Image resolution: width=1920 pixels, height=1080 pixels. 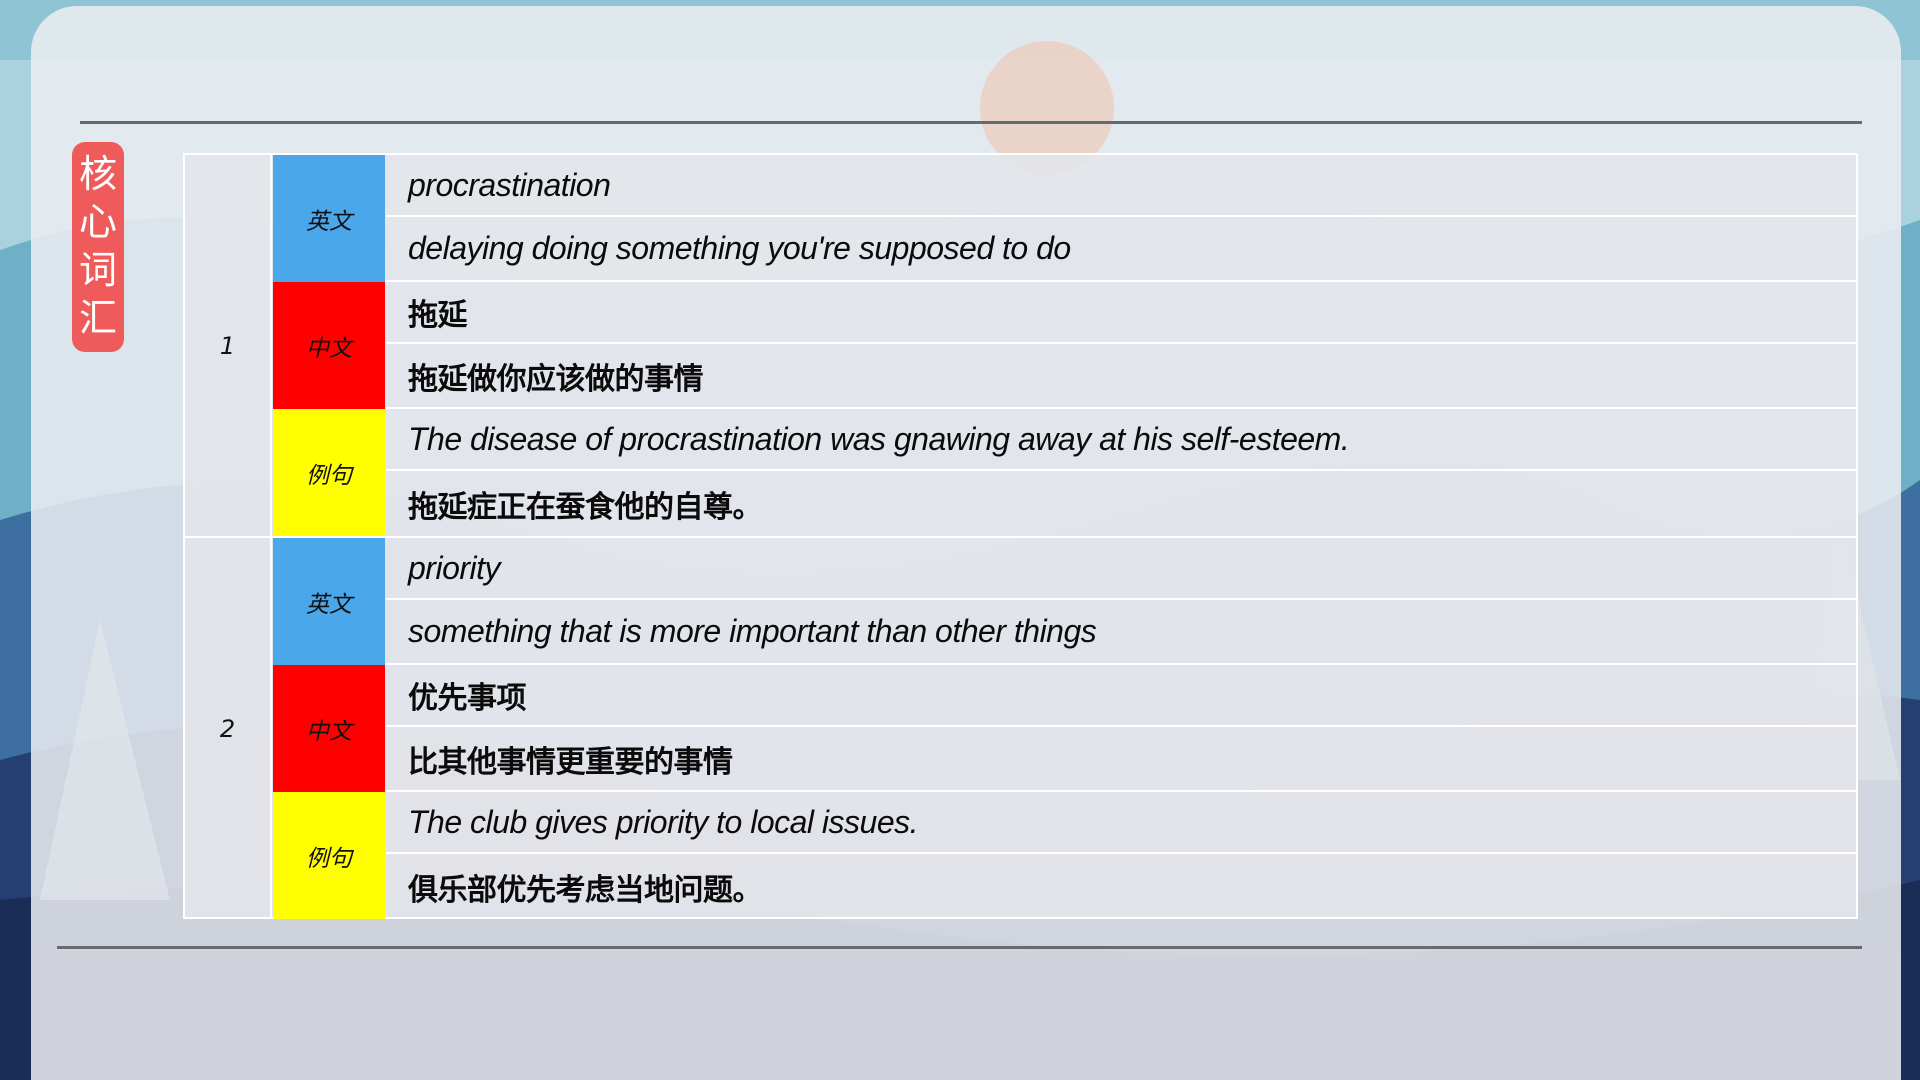 What do you see at coordinates (228, 728) in the screenshot?
I see `entry-number: 2` at bounding box center [228, 728].